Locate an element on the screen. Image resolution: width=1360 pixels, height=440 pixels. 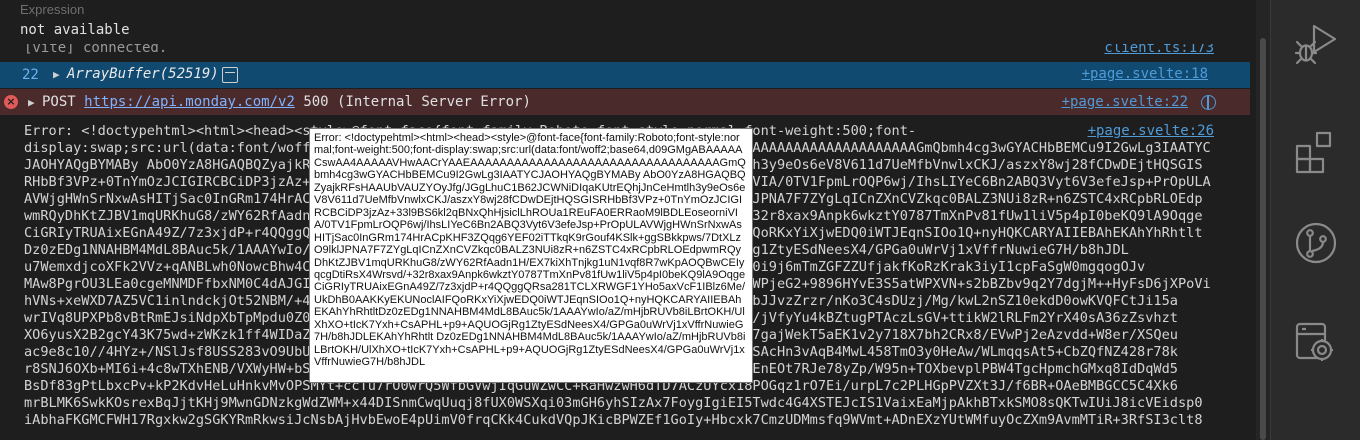
extensions-icon is located at coordinates (1316, 151).